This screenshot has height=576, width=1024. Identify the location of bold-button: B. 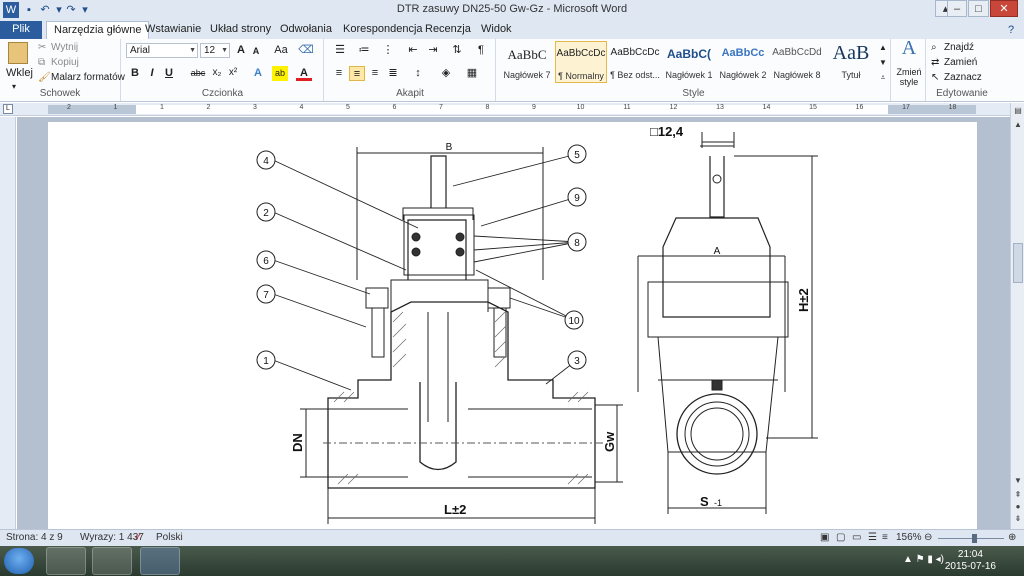
(135, 73).